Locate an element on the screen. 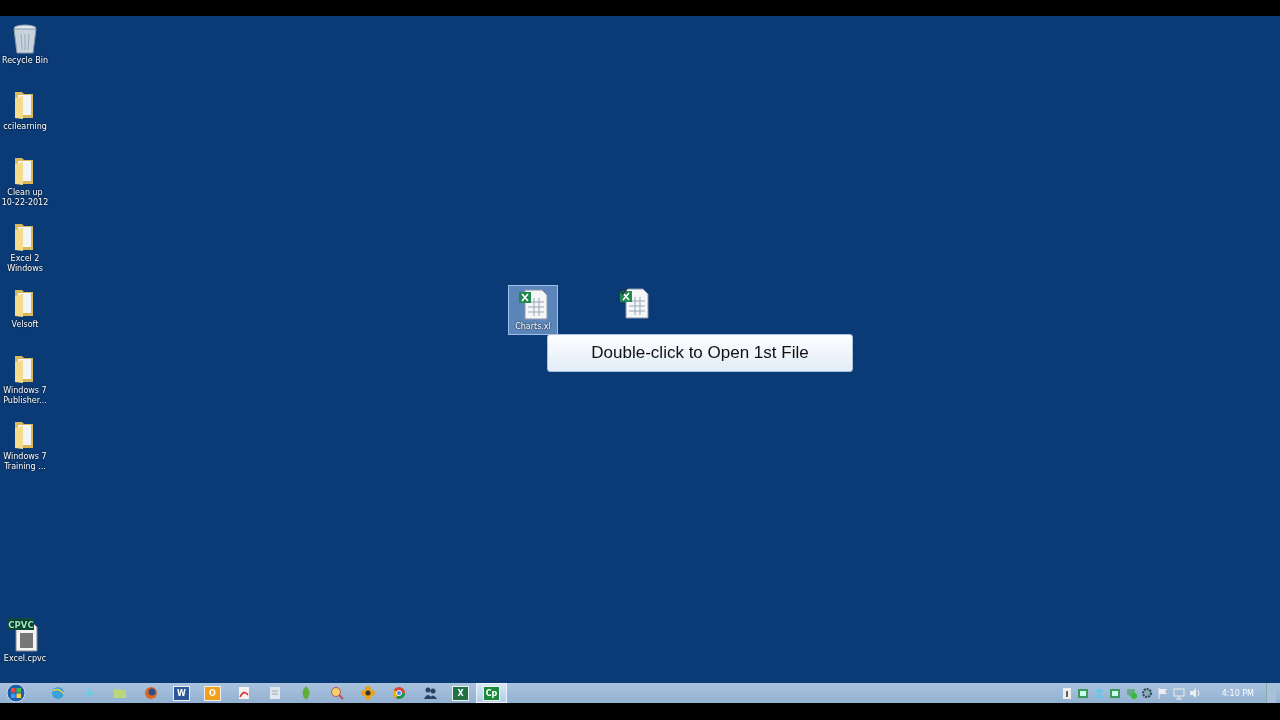 The image size is (1280, 720). taskbar-button: Cp is located at coordinates (491, 693).